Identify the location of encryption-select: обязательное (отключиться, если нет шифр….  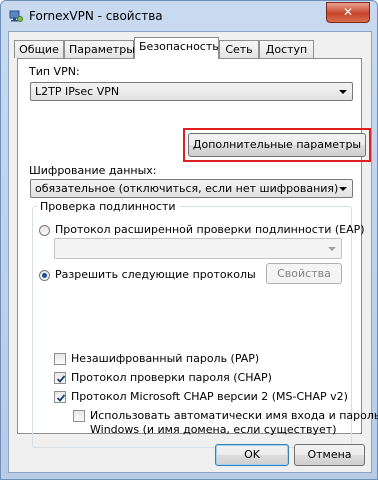
(191, 188).